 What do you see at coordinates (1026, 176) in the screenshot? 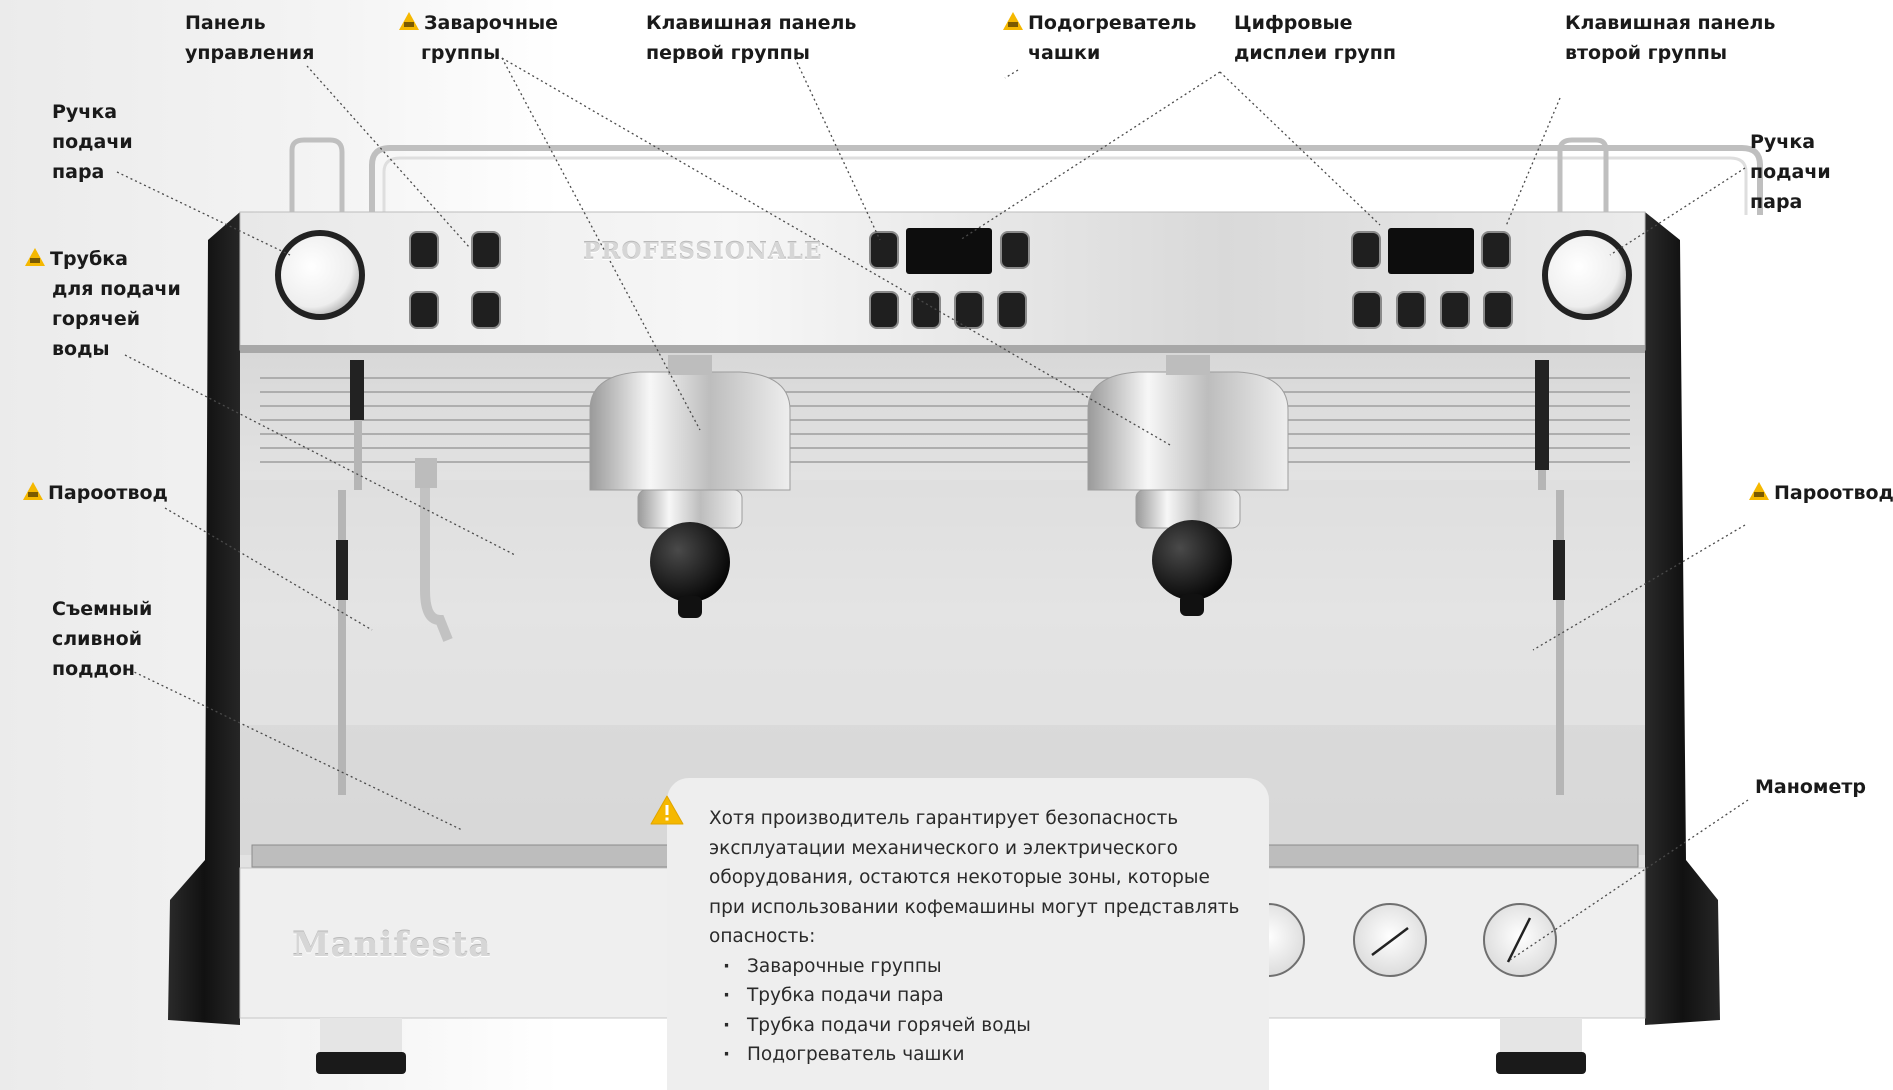
I see `cup-rail` at bounding box center [1026, 176].